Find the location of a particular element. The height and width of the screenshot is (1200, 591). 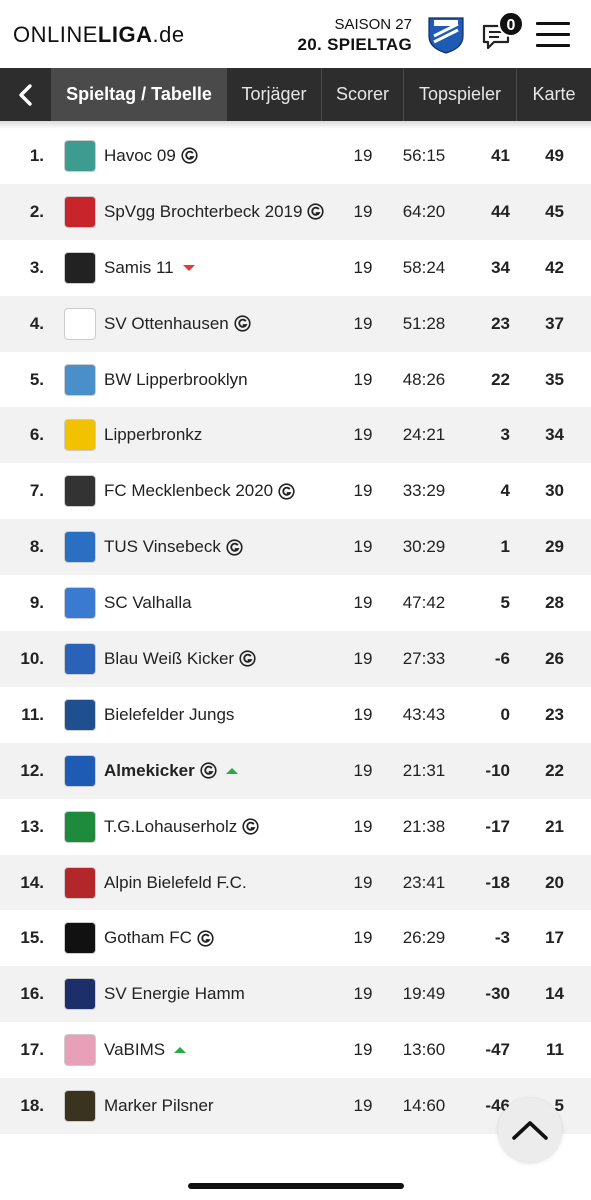

tab-spieltag-tabelle: Spieltag / Tabelle is located at coordinates (139, 94).